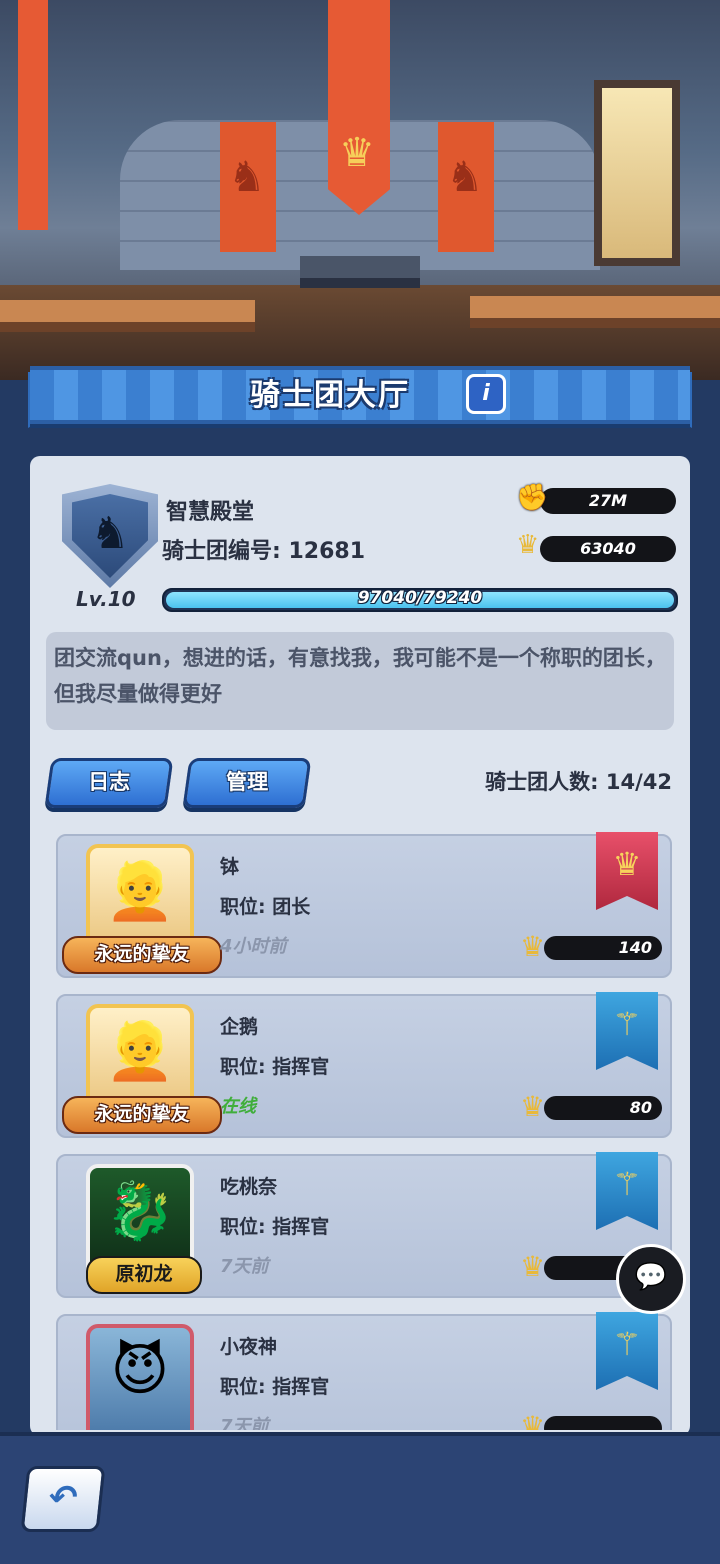 The width and height of the screenshot is (720, 1564). I want to click on fist-icon: ✊, so click(532, 498).